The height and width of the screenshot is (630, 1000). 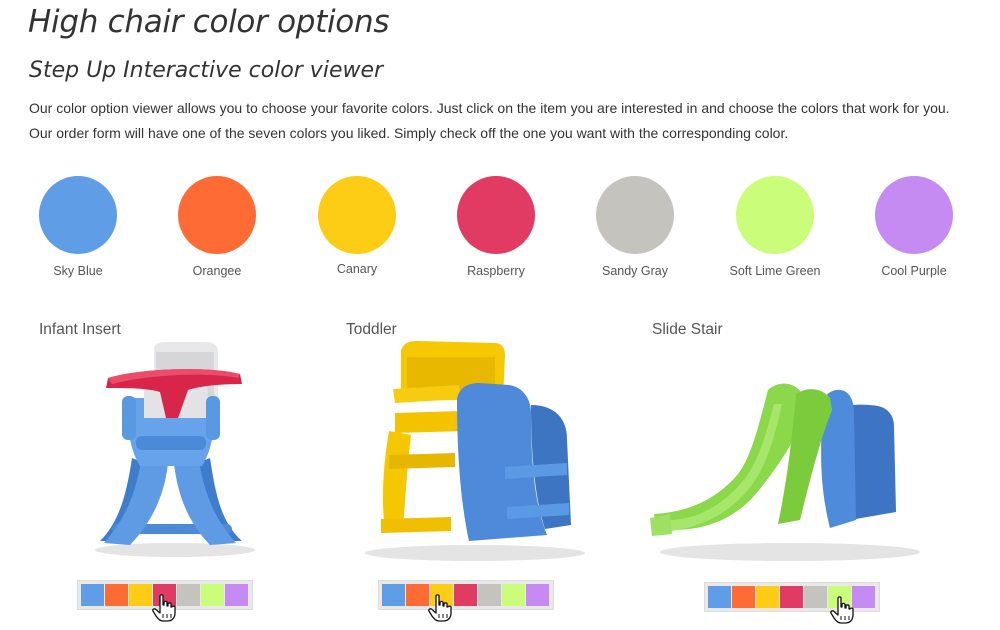 What do you see at coordinates (180, 453) in the screenshot?
I see `infant-insert-image` at bounding box center [180, 453].